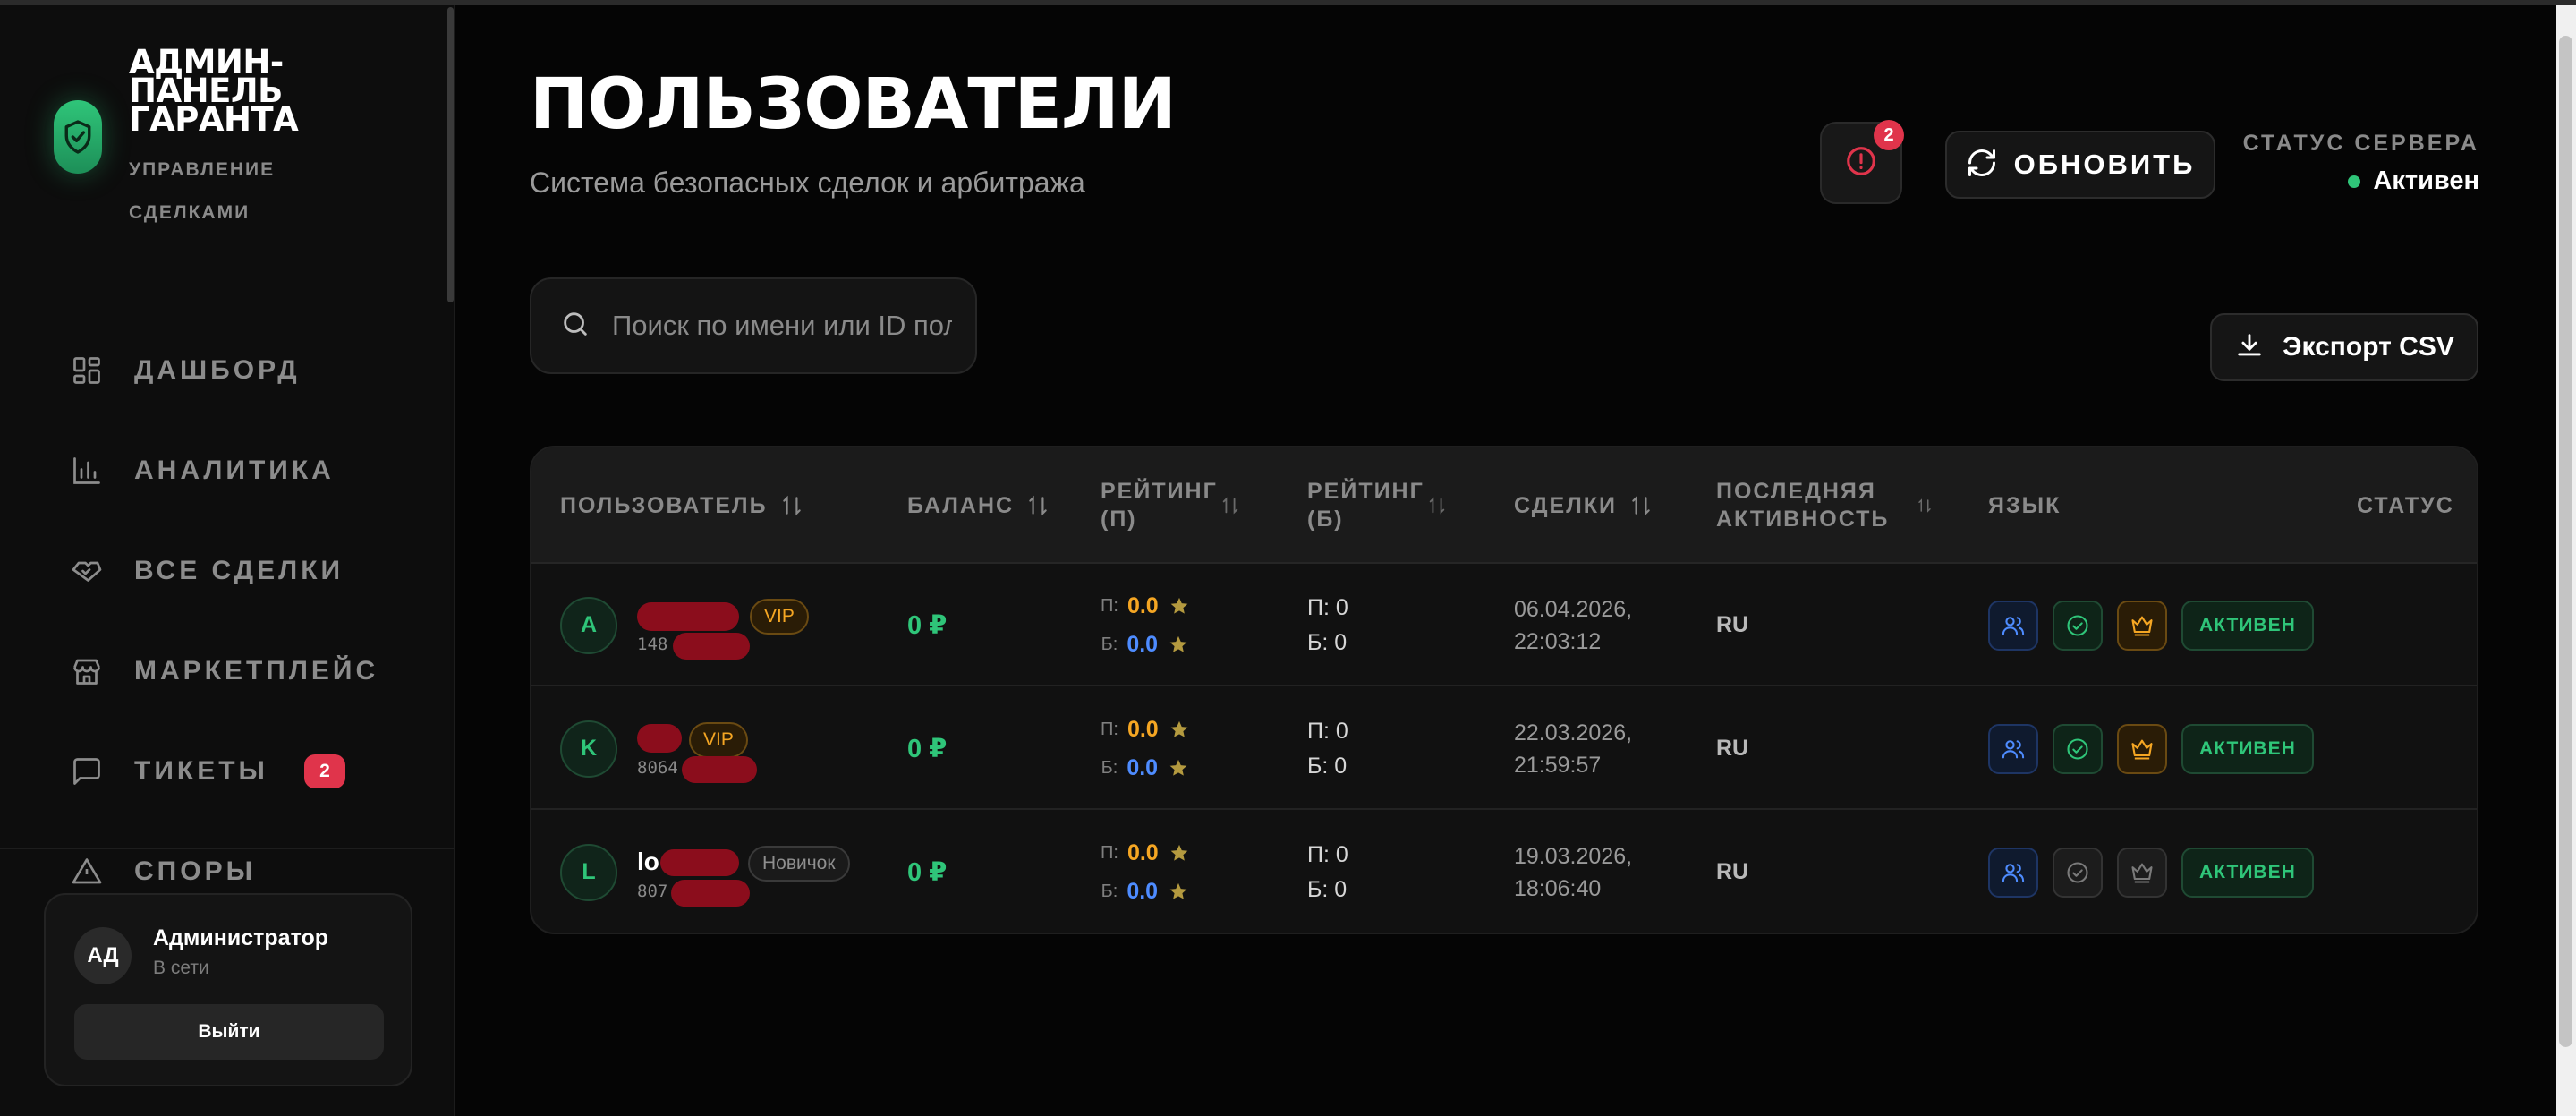  What do you see at coordinates (1144, 645) in the screenshot?
I see `rating-line-b: Б: 0.0` at bounding box center [1144, 645].